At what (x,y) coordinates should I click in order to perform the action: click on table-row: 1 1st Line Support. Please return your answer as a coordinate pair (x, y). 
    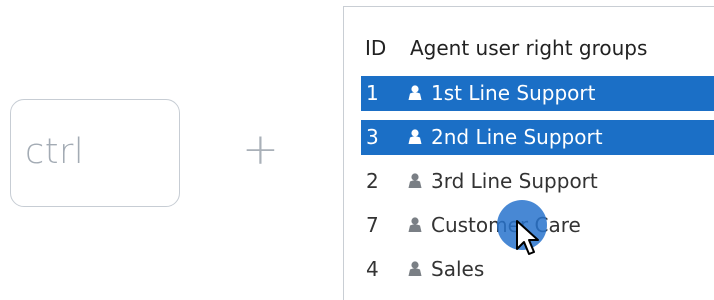
    Looking at the image, I should click on (537, 93).